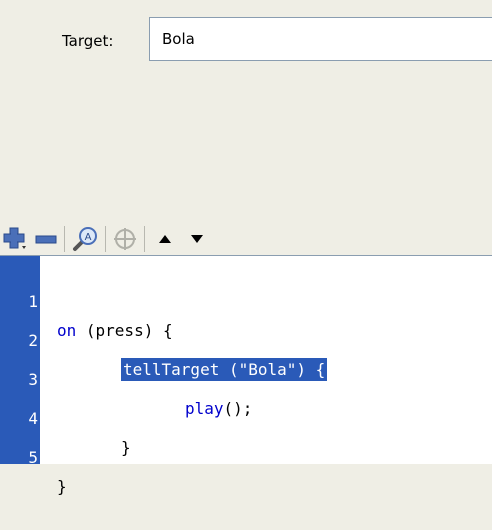  What do you see at coordinates (88, 237) in the screenshot?
I see `svg-text: A` at bounding box center [88, 237].